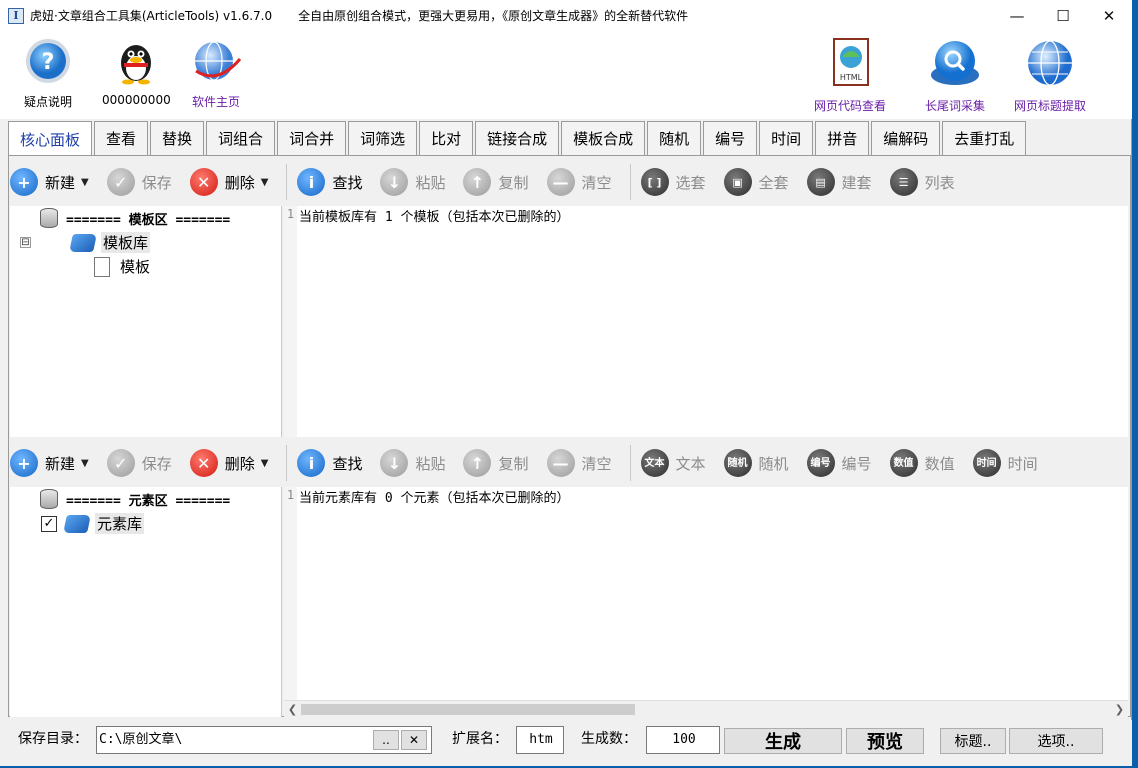  Describe the element at coordinates (241, 138) in the screenshot. I see `tab-word-combine: 词组合` at that location.